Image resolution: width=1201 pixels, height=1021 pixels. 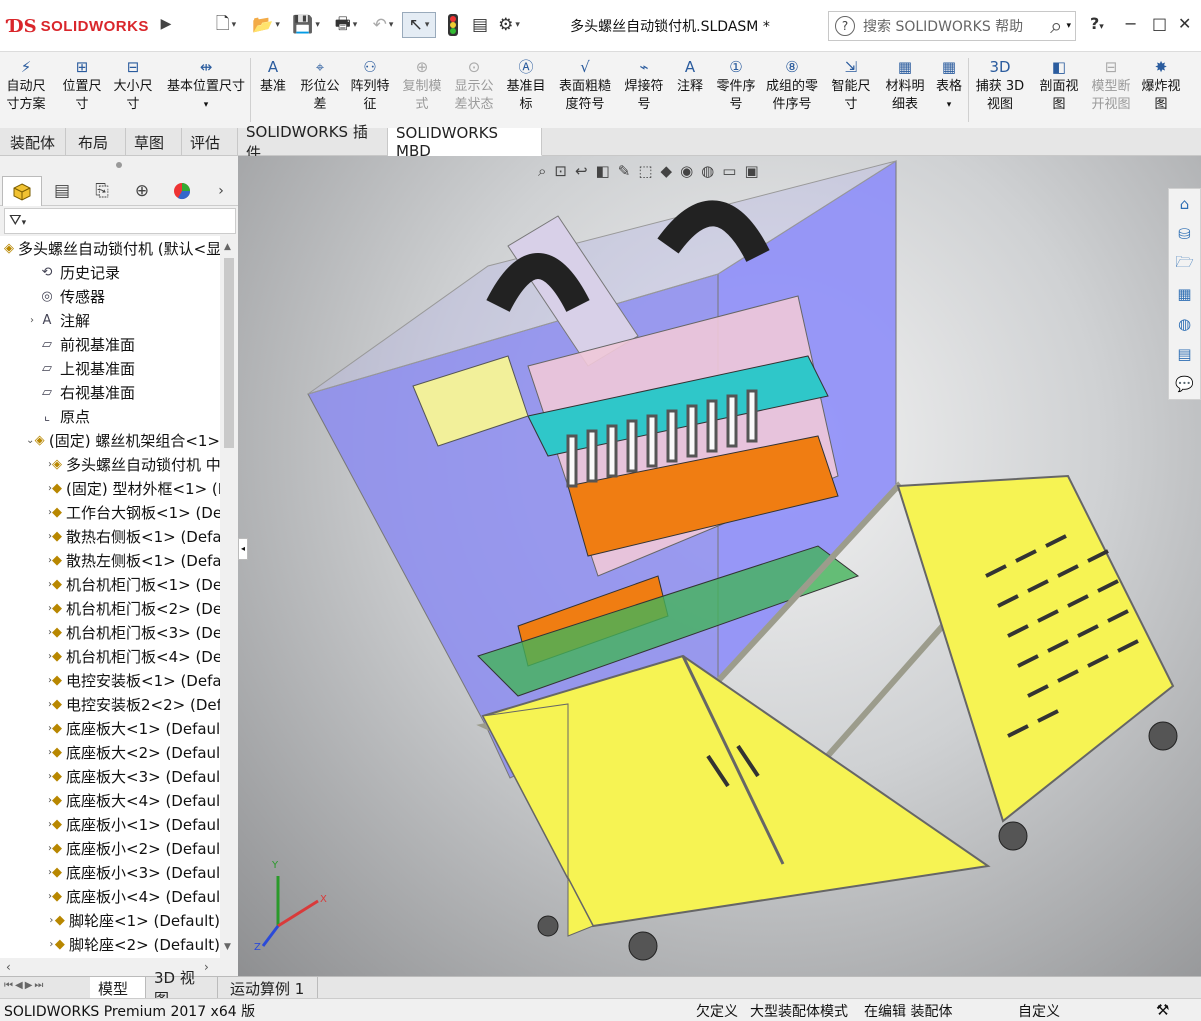 What do you see at coordinates (346, 25) in the screenshot?
I see `print-icon: 🖶 ▾` at bounding box center [346, 25].